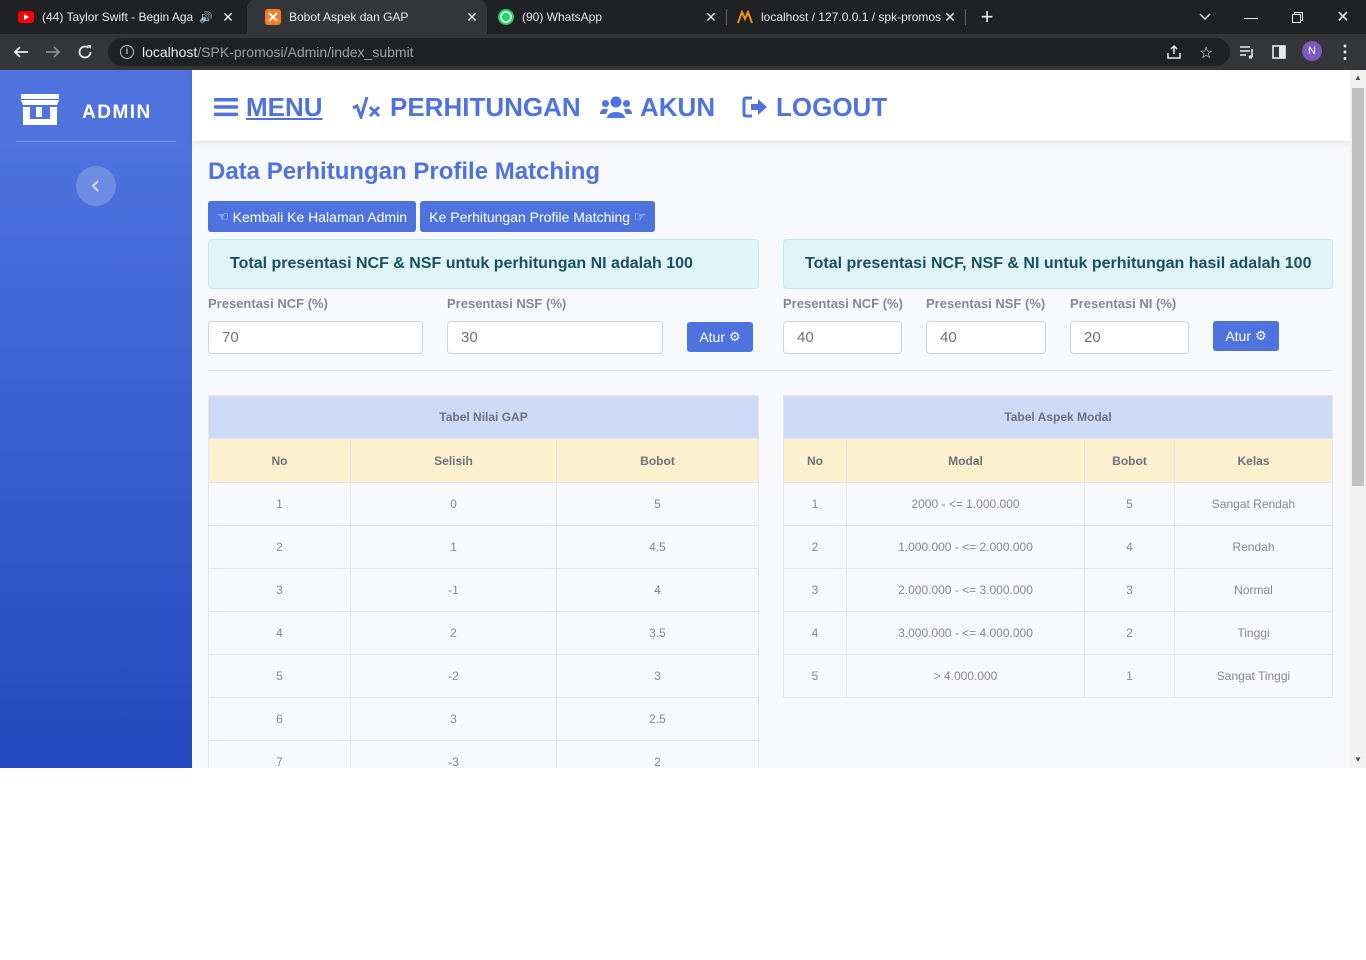  Describe the element at coordinates (453, 719) in the screenshot. I see `table-cell: 3` at that location.